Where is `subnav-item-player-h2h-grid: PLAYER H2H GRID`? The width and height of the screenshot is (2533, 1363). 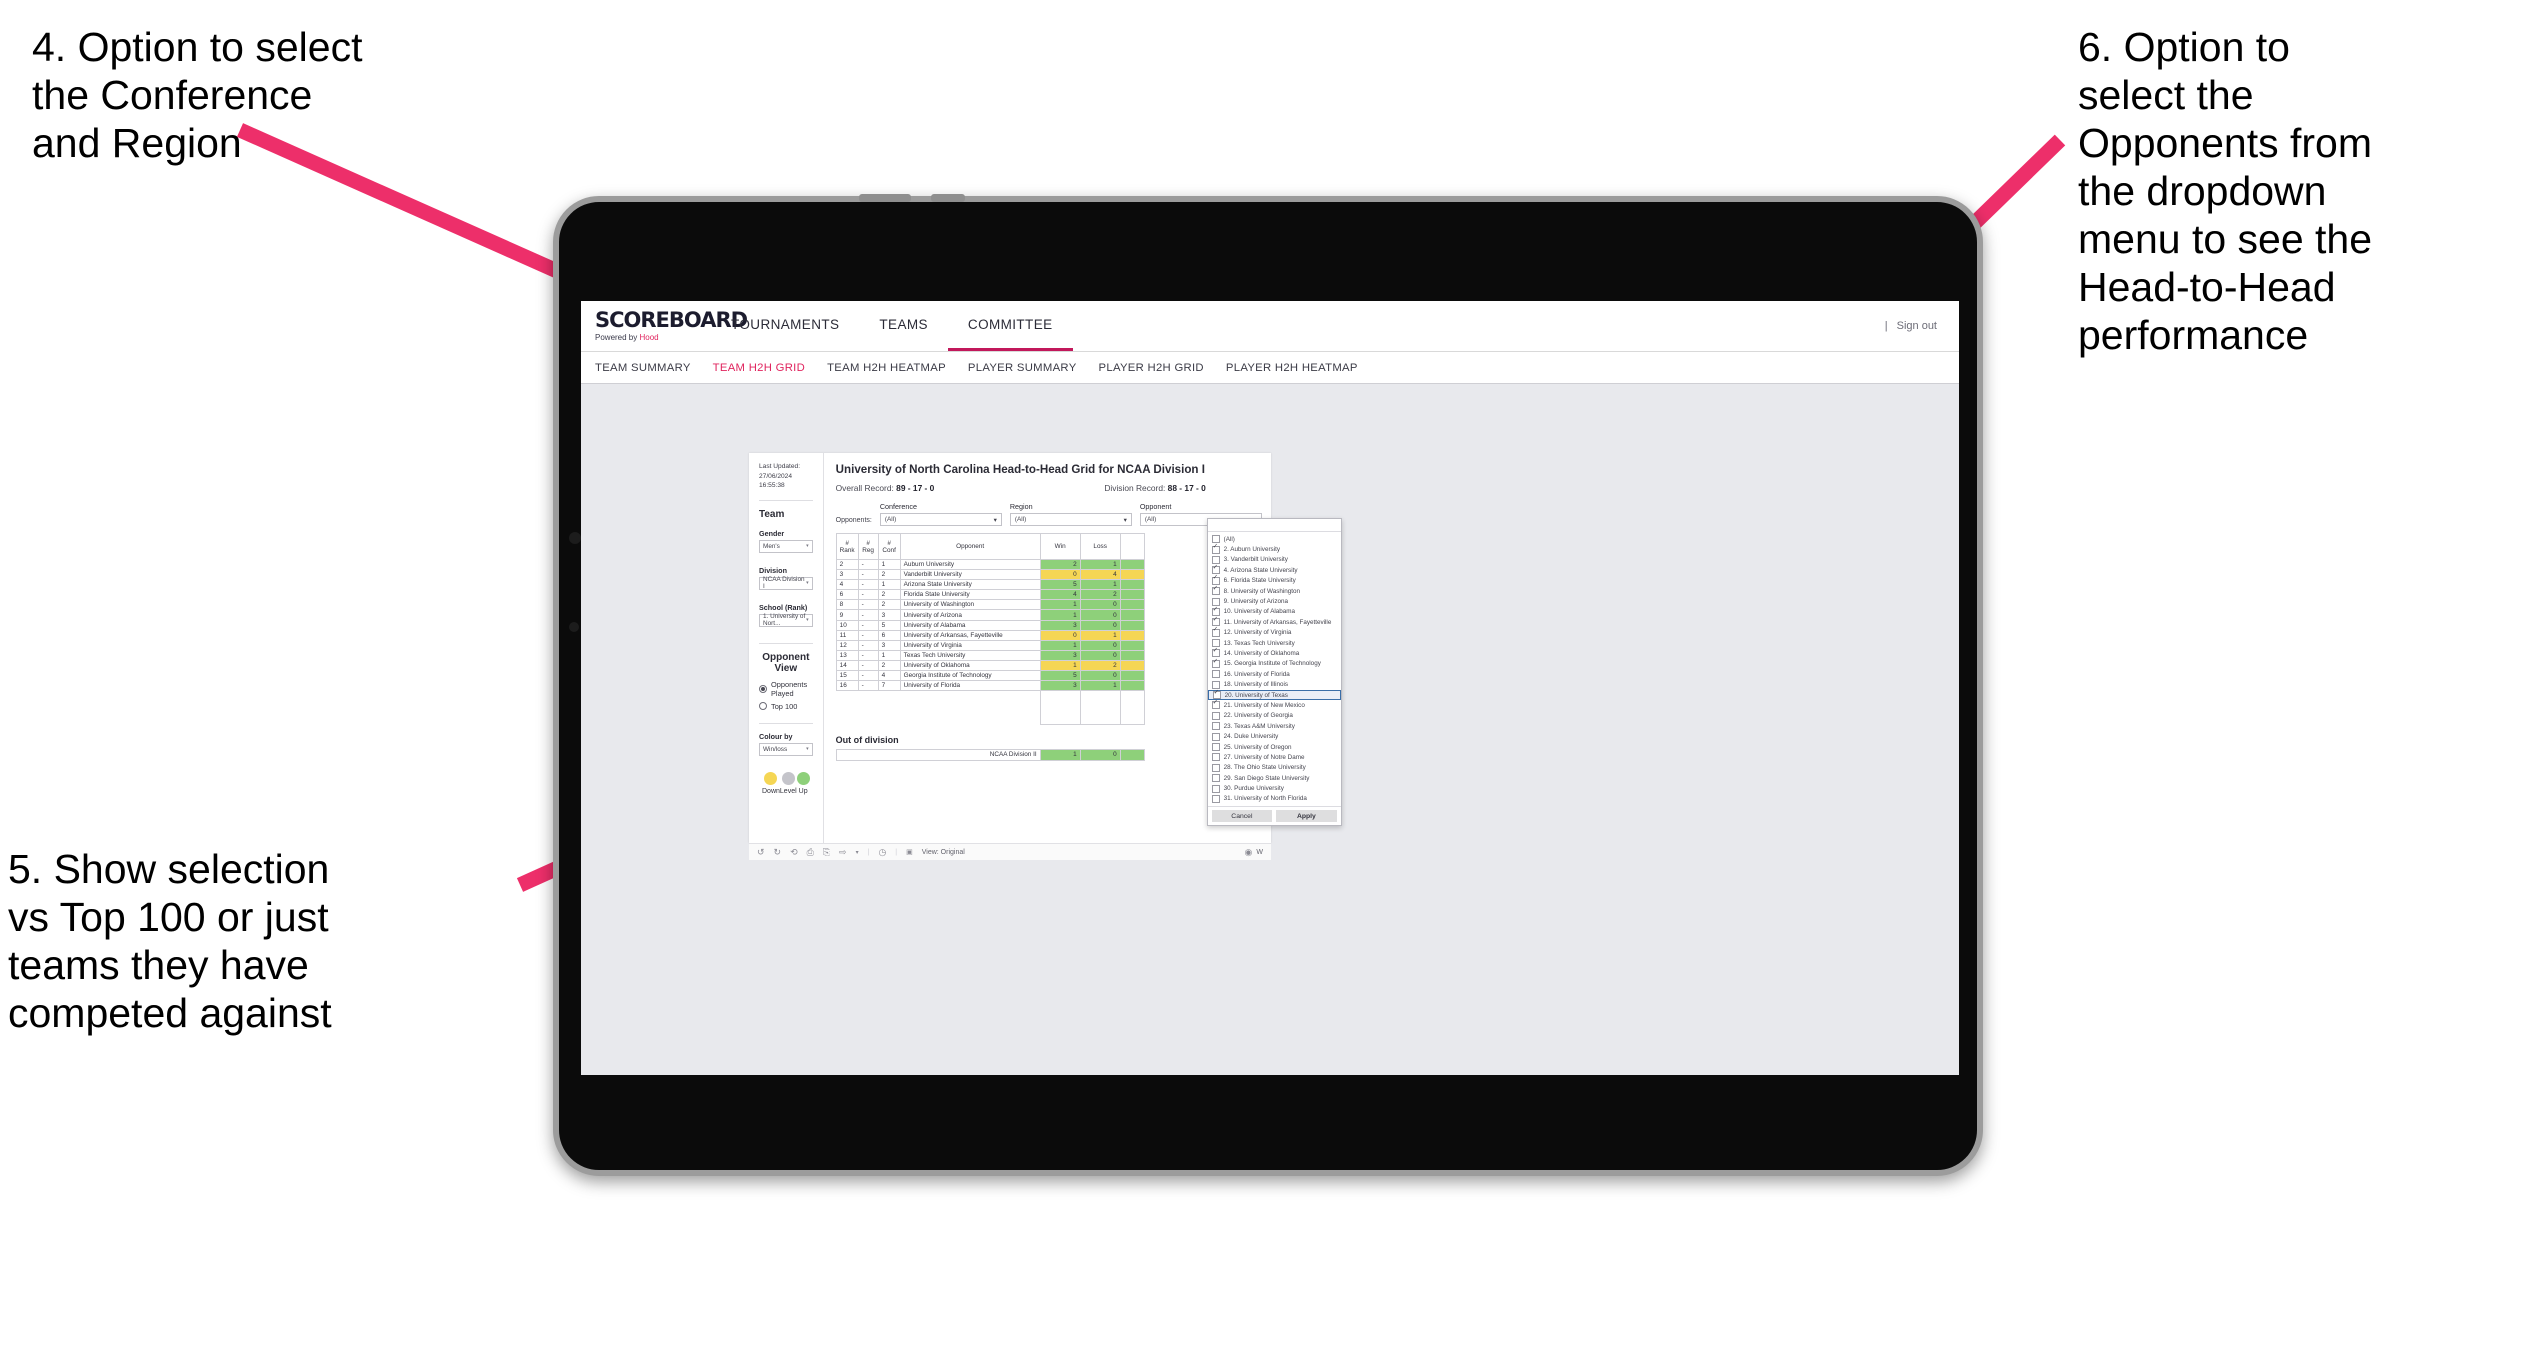 subnav-item-player-h2h-grid: PLAYER H2H GRID is located at coordinates (1151, 368).